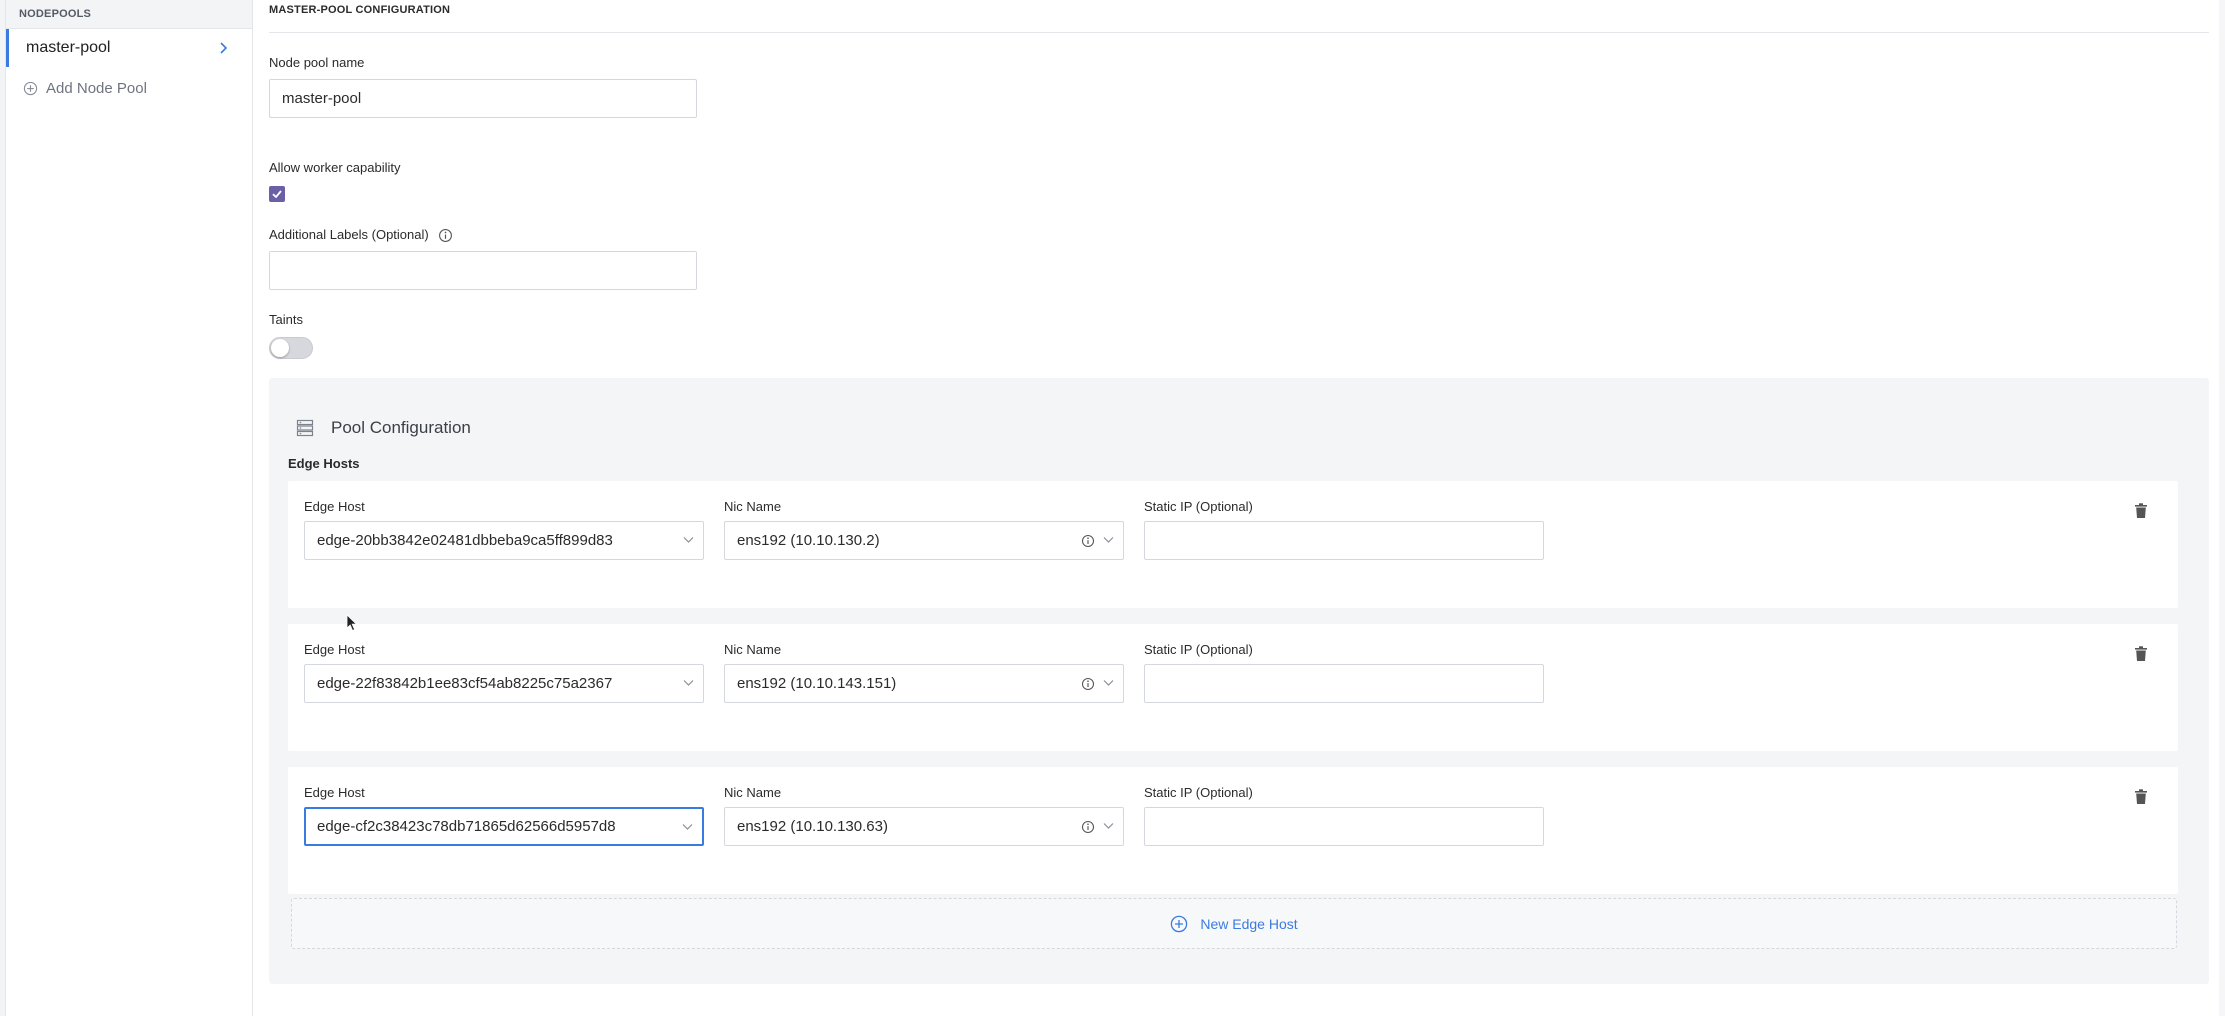 This screenshot has height=1016, width=2225. What do you see at coordinates (465, 683) in the screenshot?
I see `edge-host-value: edge-22f83842b1ee83cf54ab8225c75a2367` at bounding box center [465, 683].